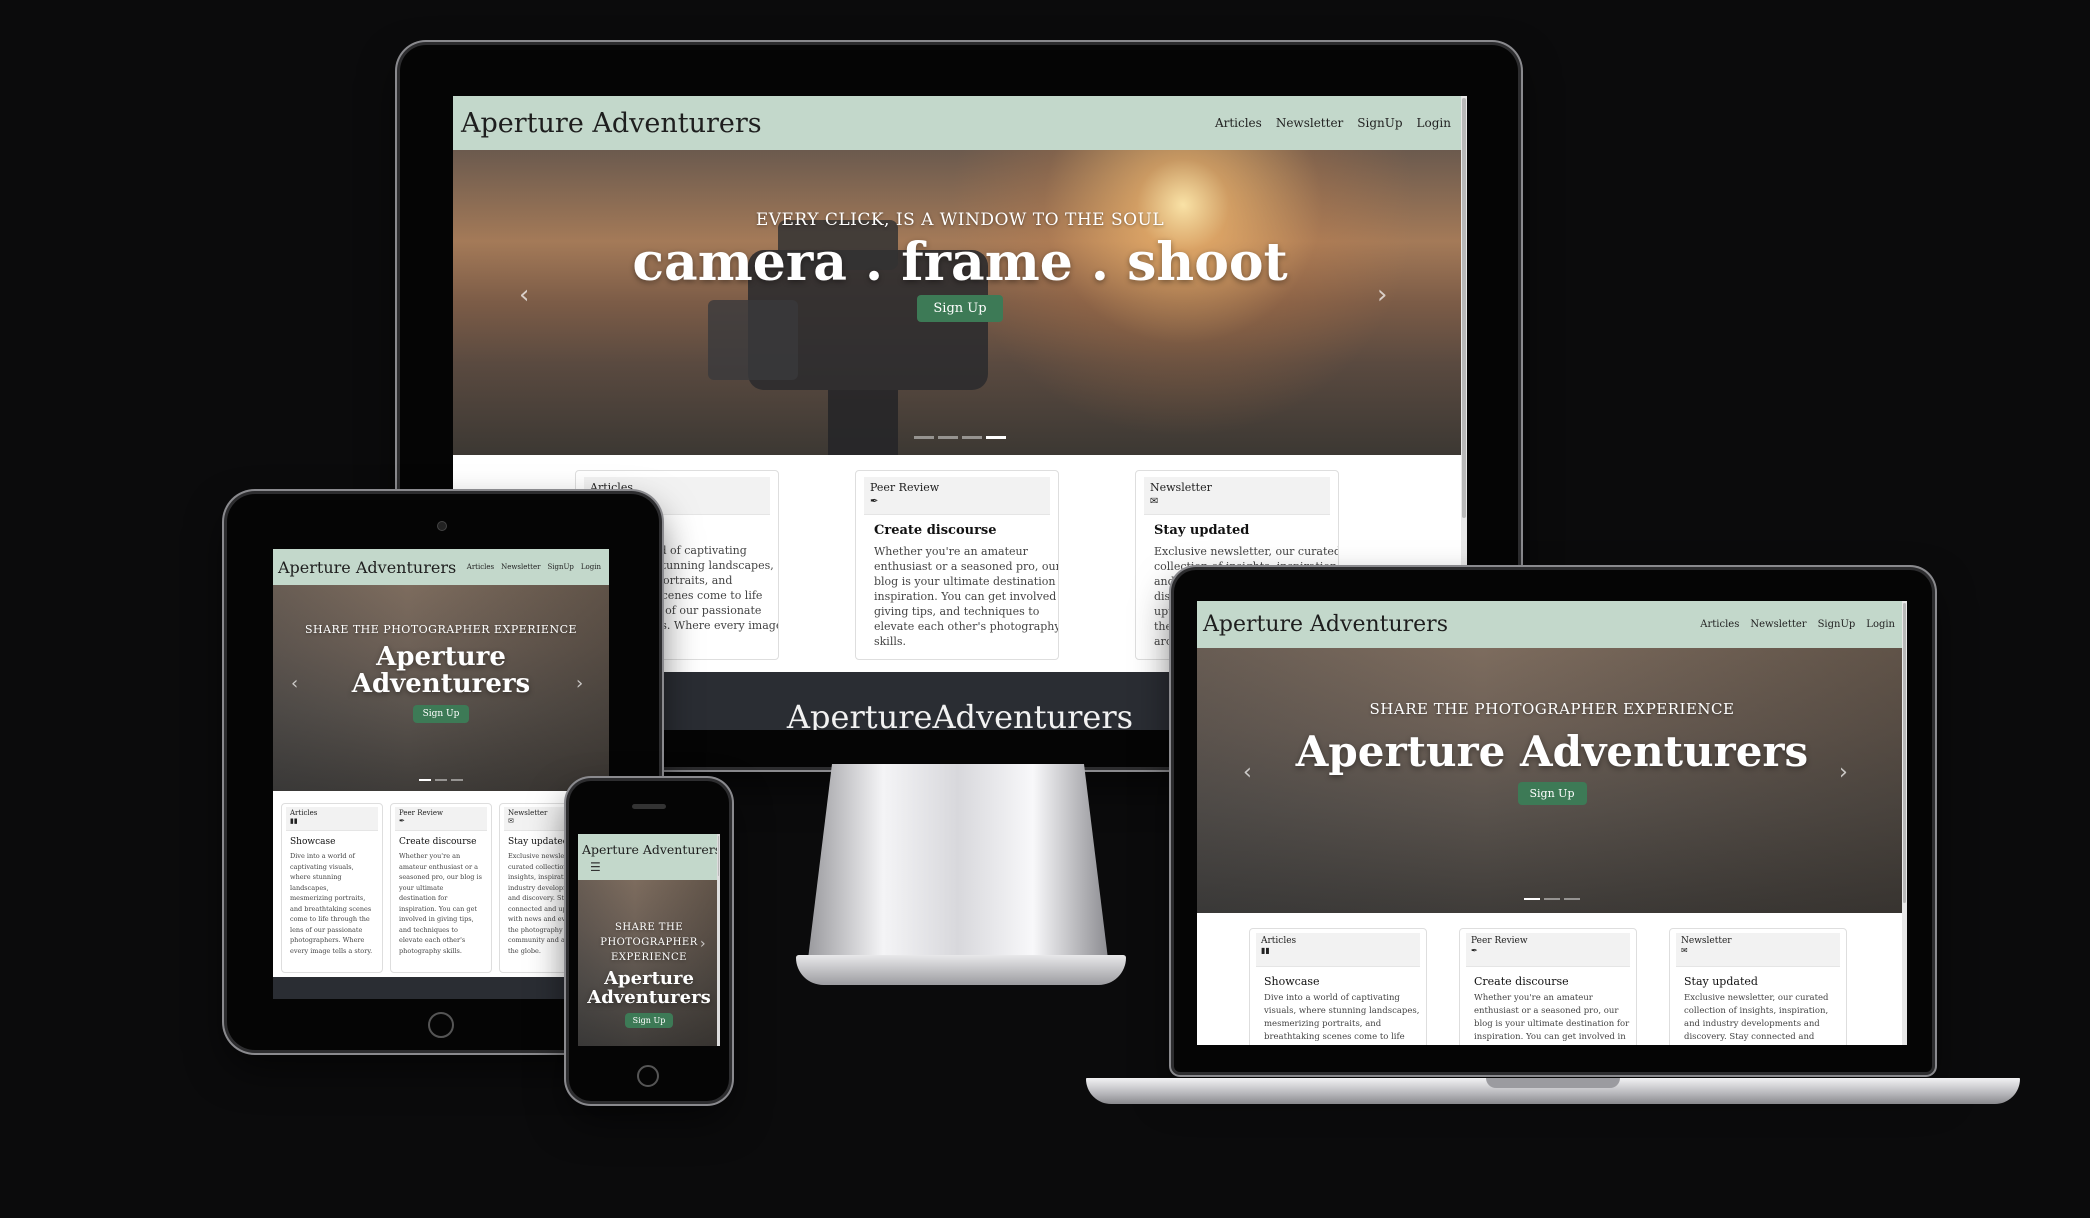  Describe the element at coordinates (649, 806) in the screenshot. I see `phone-speaker` at that location.